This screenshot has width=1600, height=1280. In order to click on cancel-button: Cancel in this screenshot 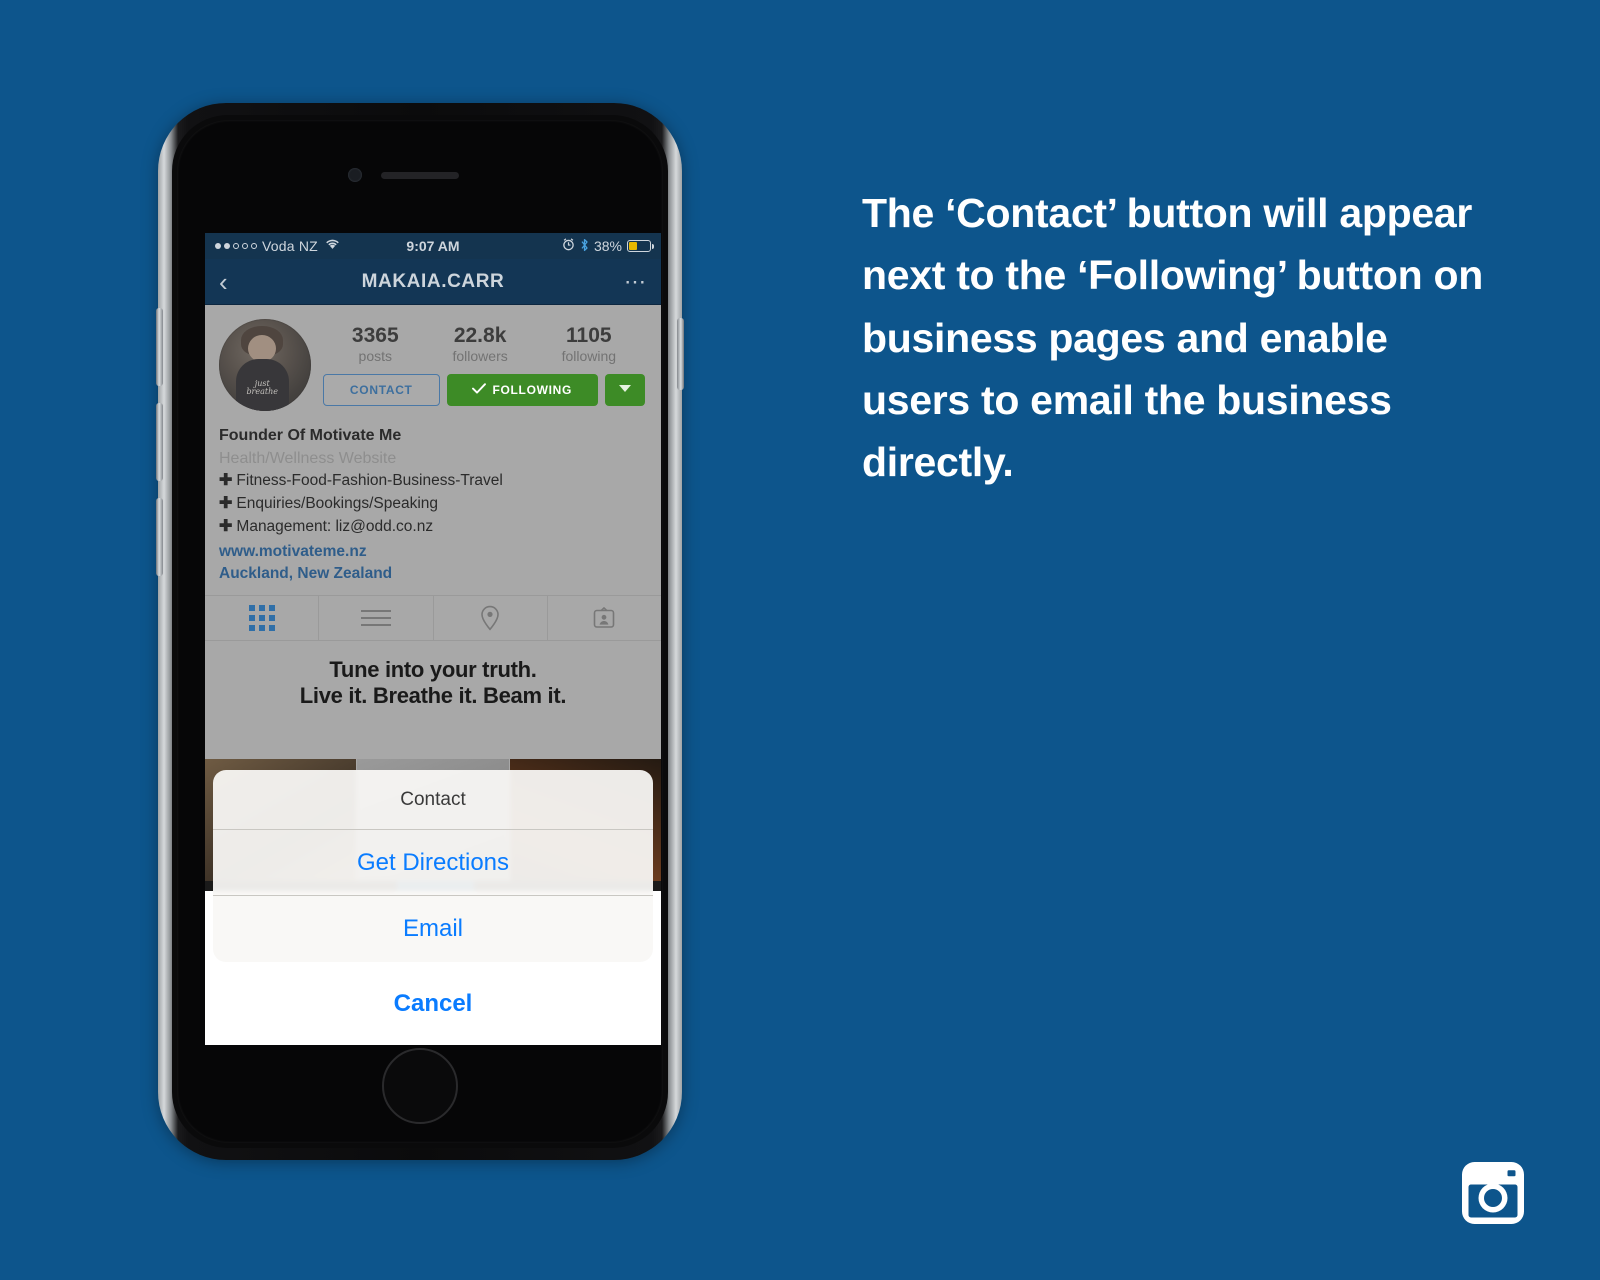, I will do `click(433, 1004)`.